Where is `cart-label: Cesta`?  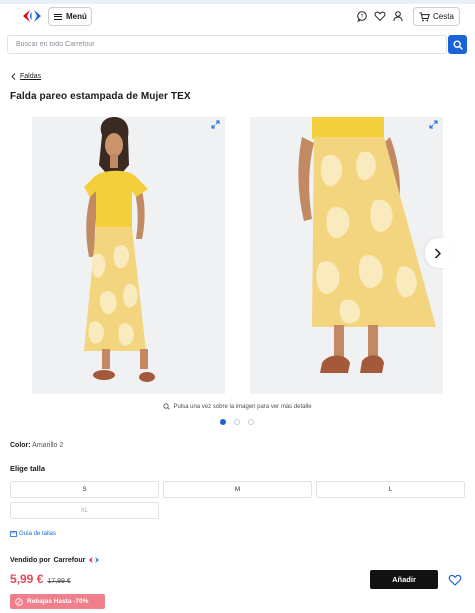
cart-label: Cesta is located at coordinates (443, 16).